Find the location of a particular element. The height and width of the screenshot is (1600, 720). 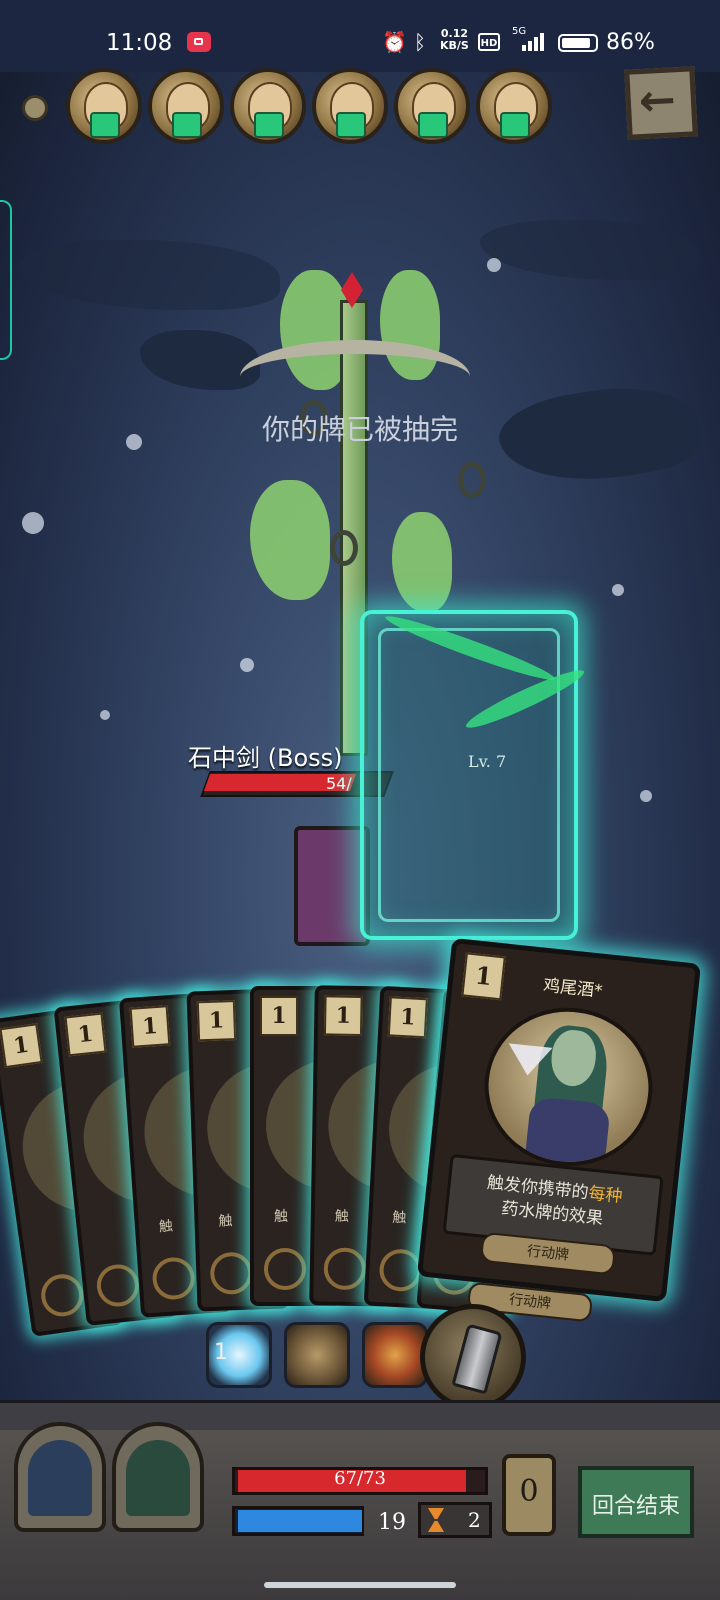

player-hp-text: 67/73 is located at coordinates (360, 1478).